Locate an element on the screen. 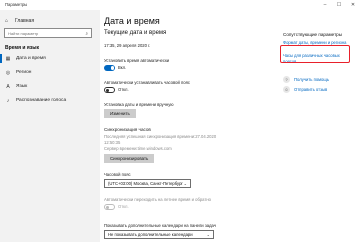 The height and width of the screenshot is (242, 360). search-placeholder: Найти параметр is located at coordinates (23, 33).